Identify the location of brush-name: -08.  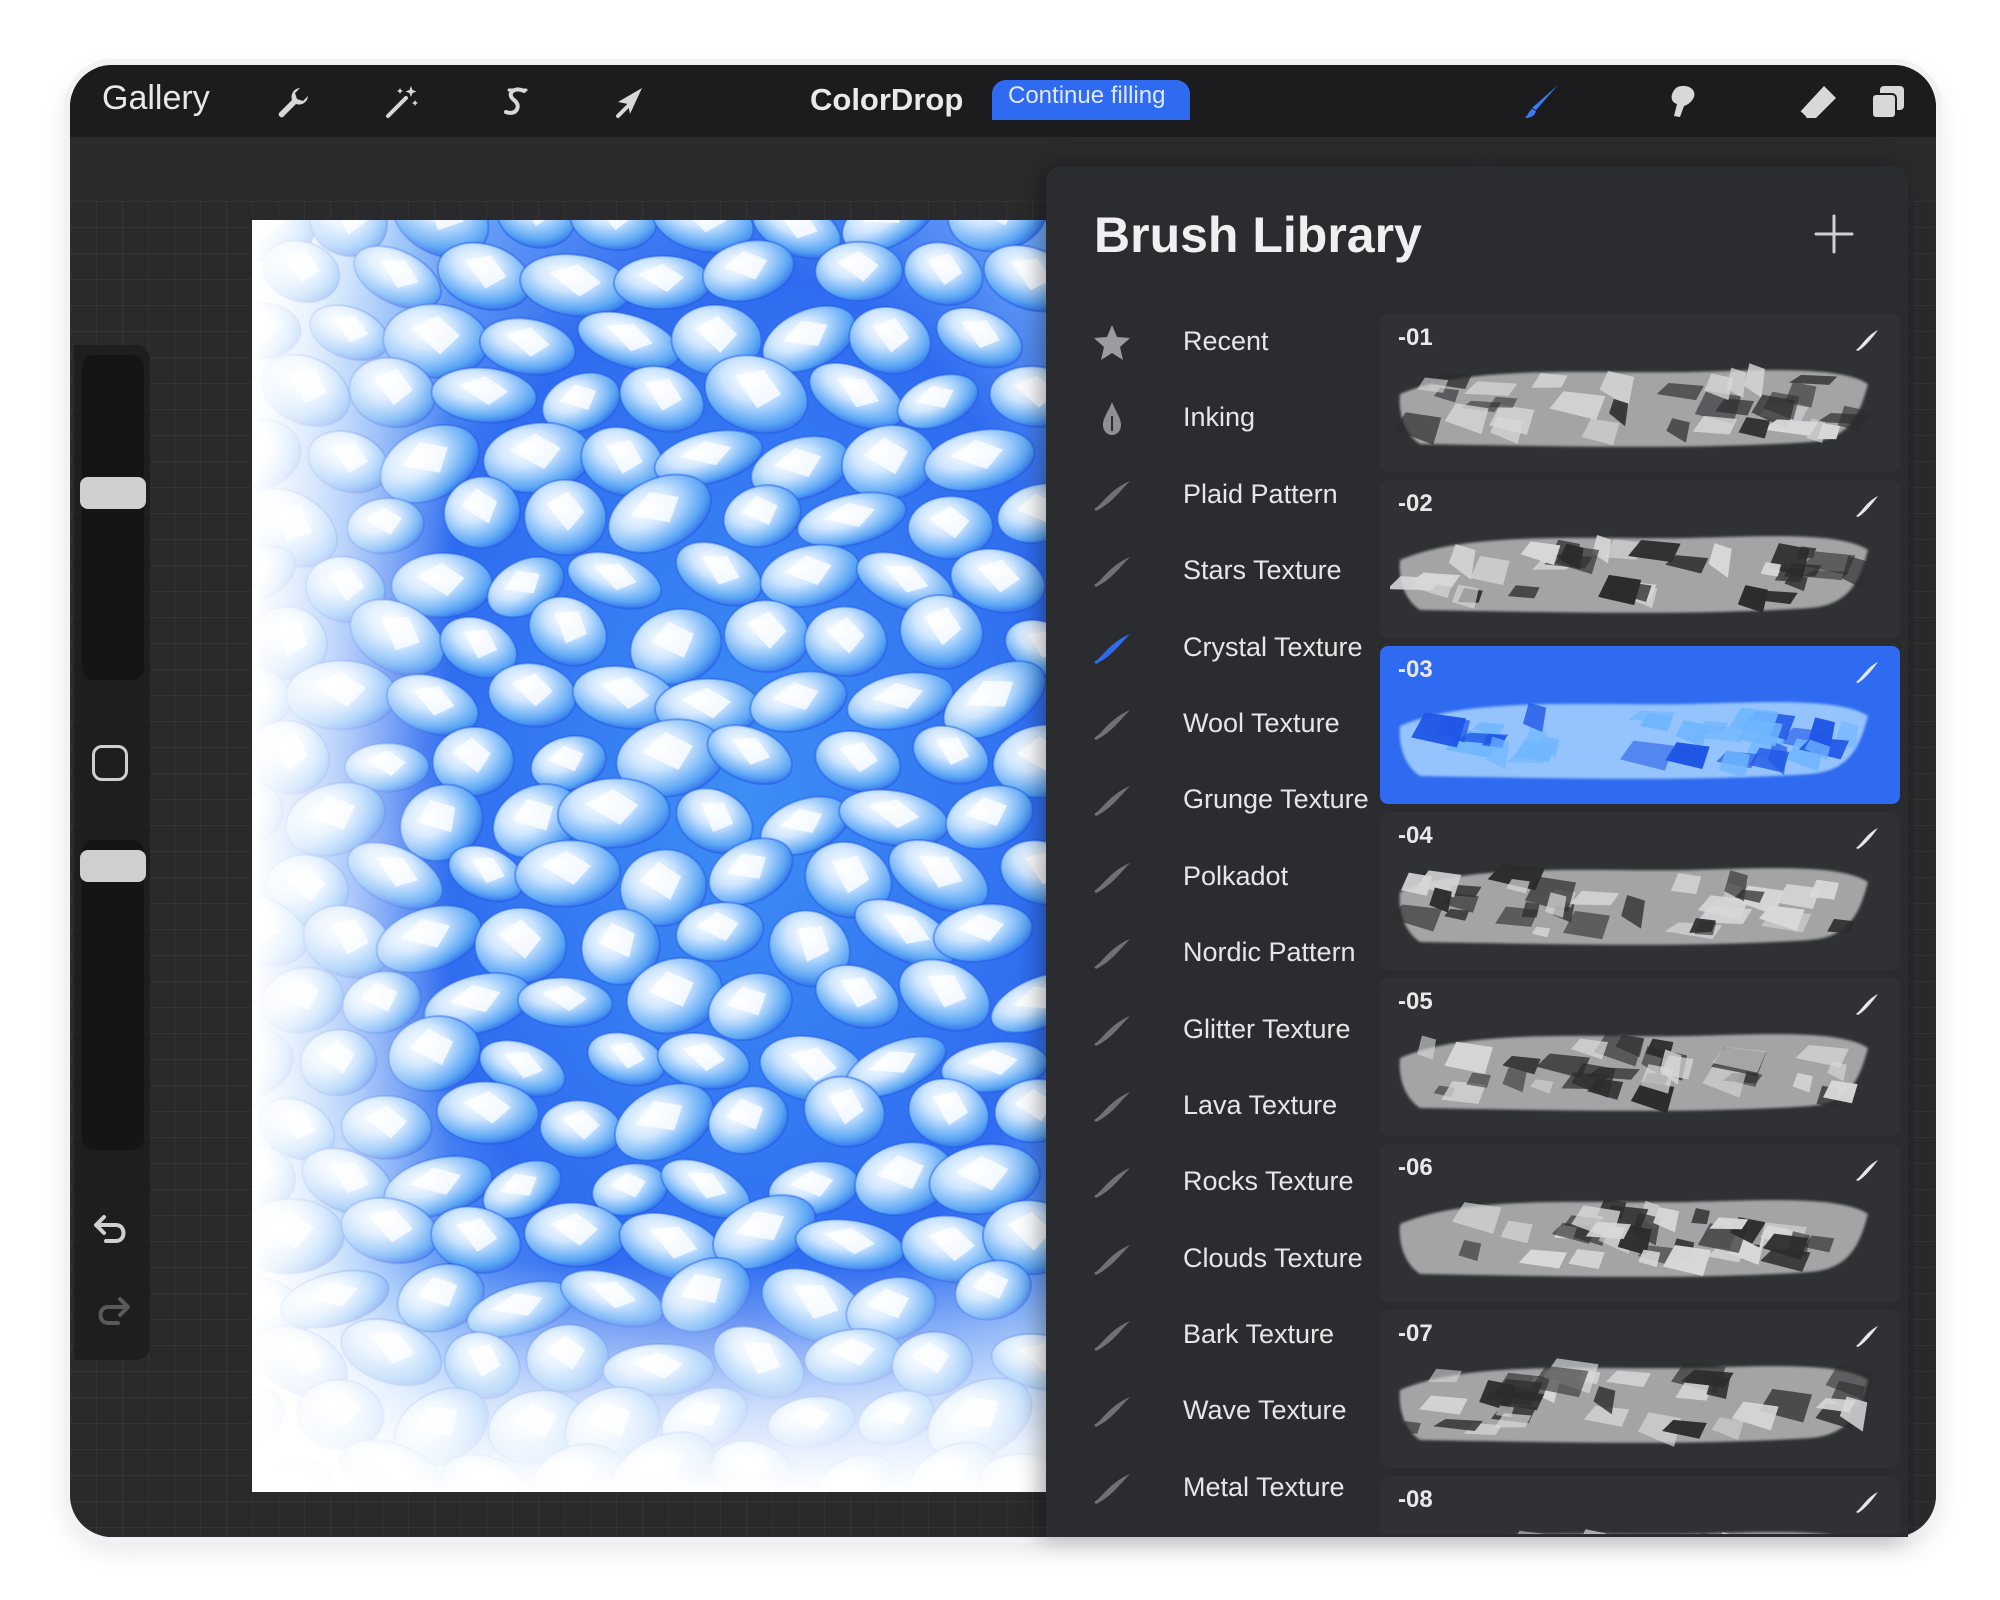
(1415, 1499).